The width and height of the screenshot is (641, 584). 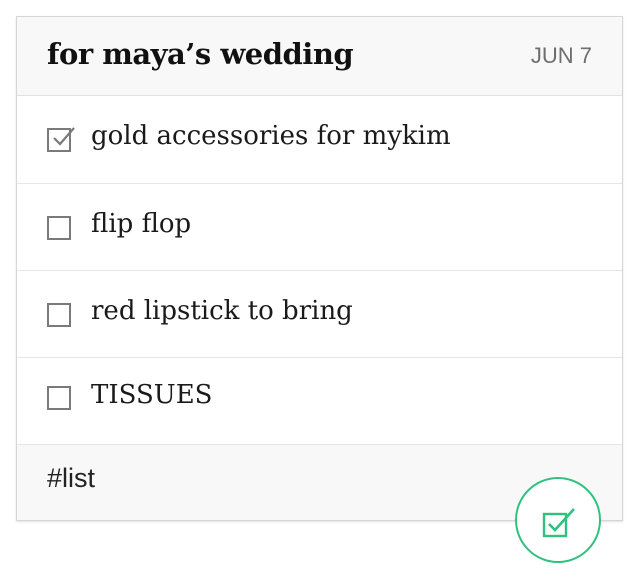 What do you see at coordinates (319, 401) in the screenshot?
I see `checklist-item: TISSUES` at bounding box center [319, 401].